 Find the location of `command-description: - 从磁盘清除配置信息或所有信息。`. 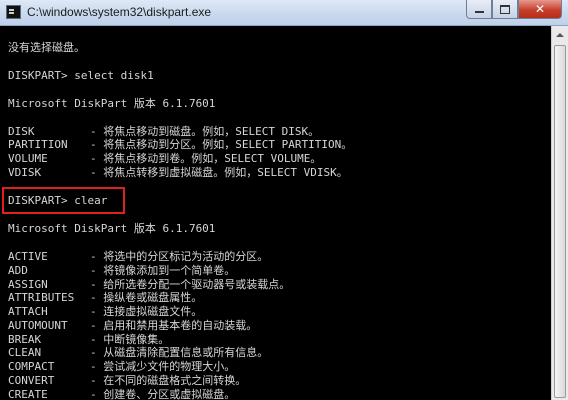

command-description: - 从磁盘清除配置信息或所有信息。 is located at coordinates (179, 352).